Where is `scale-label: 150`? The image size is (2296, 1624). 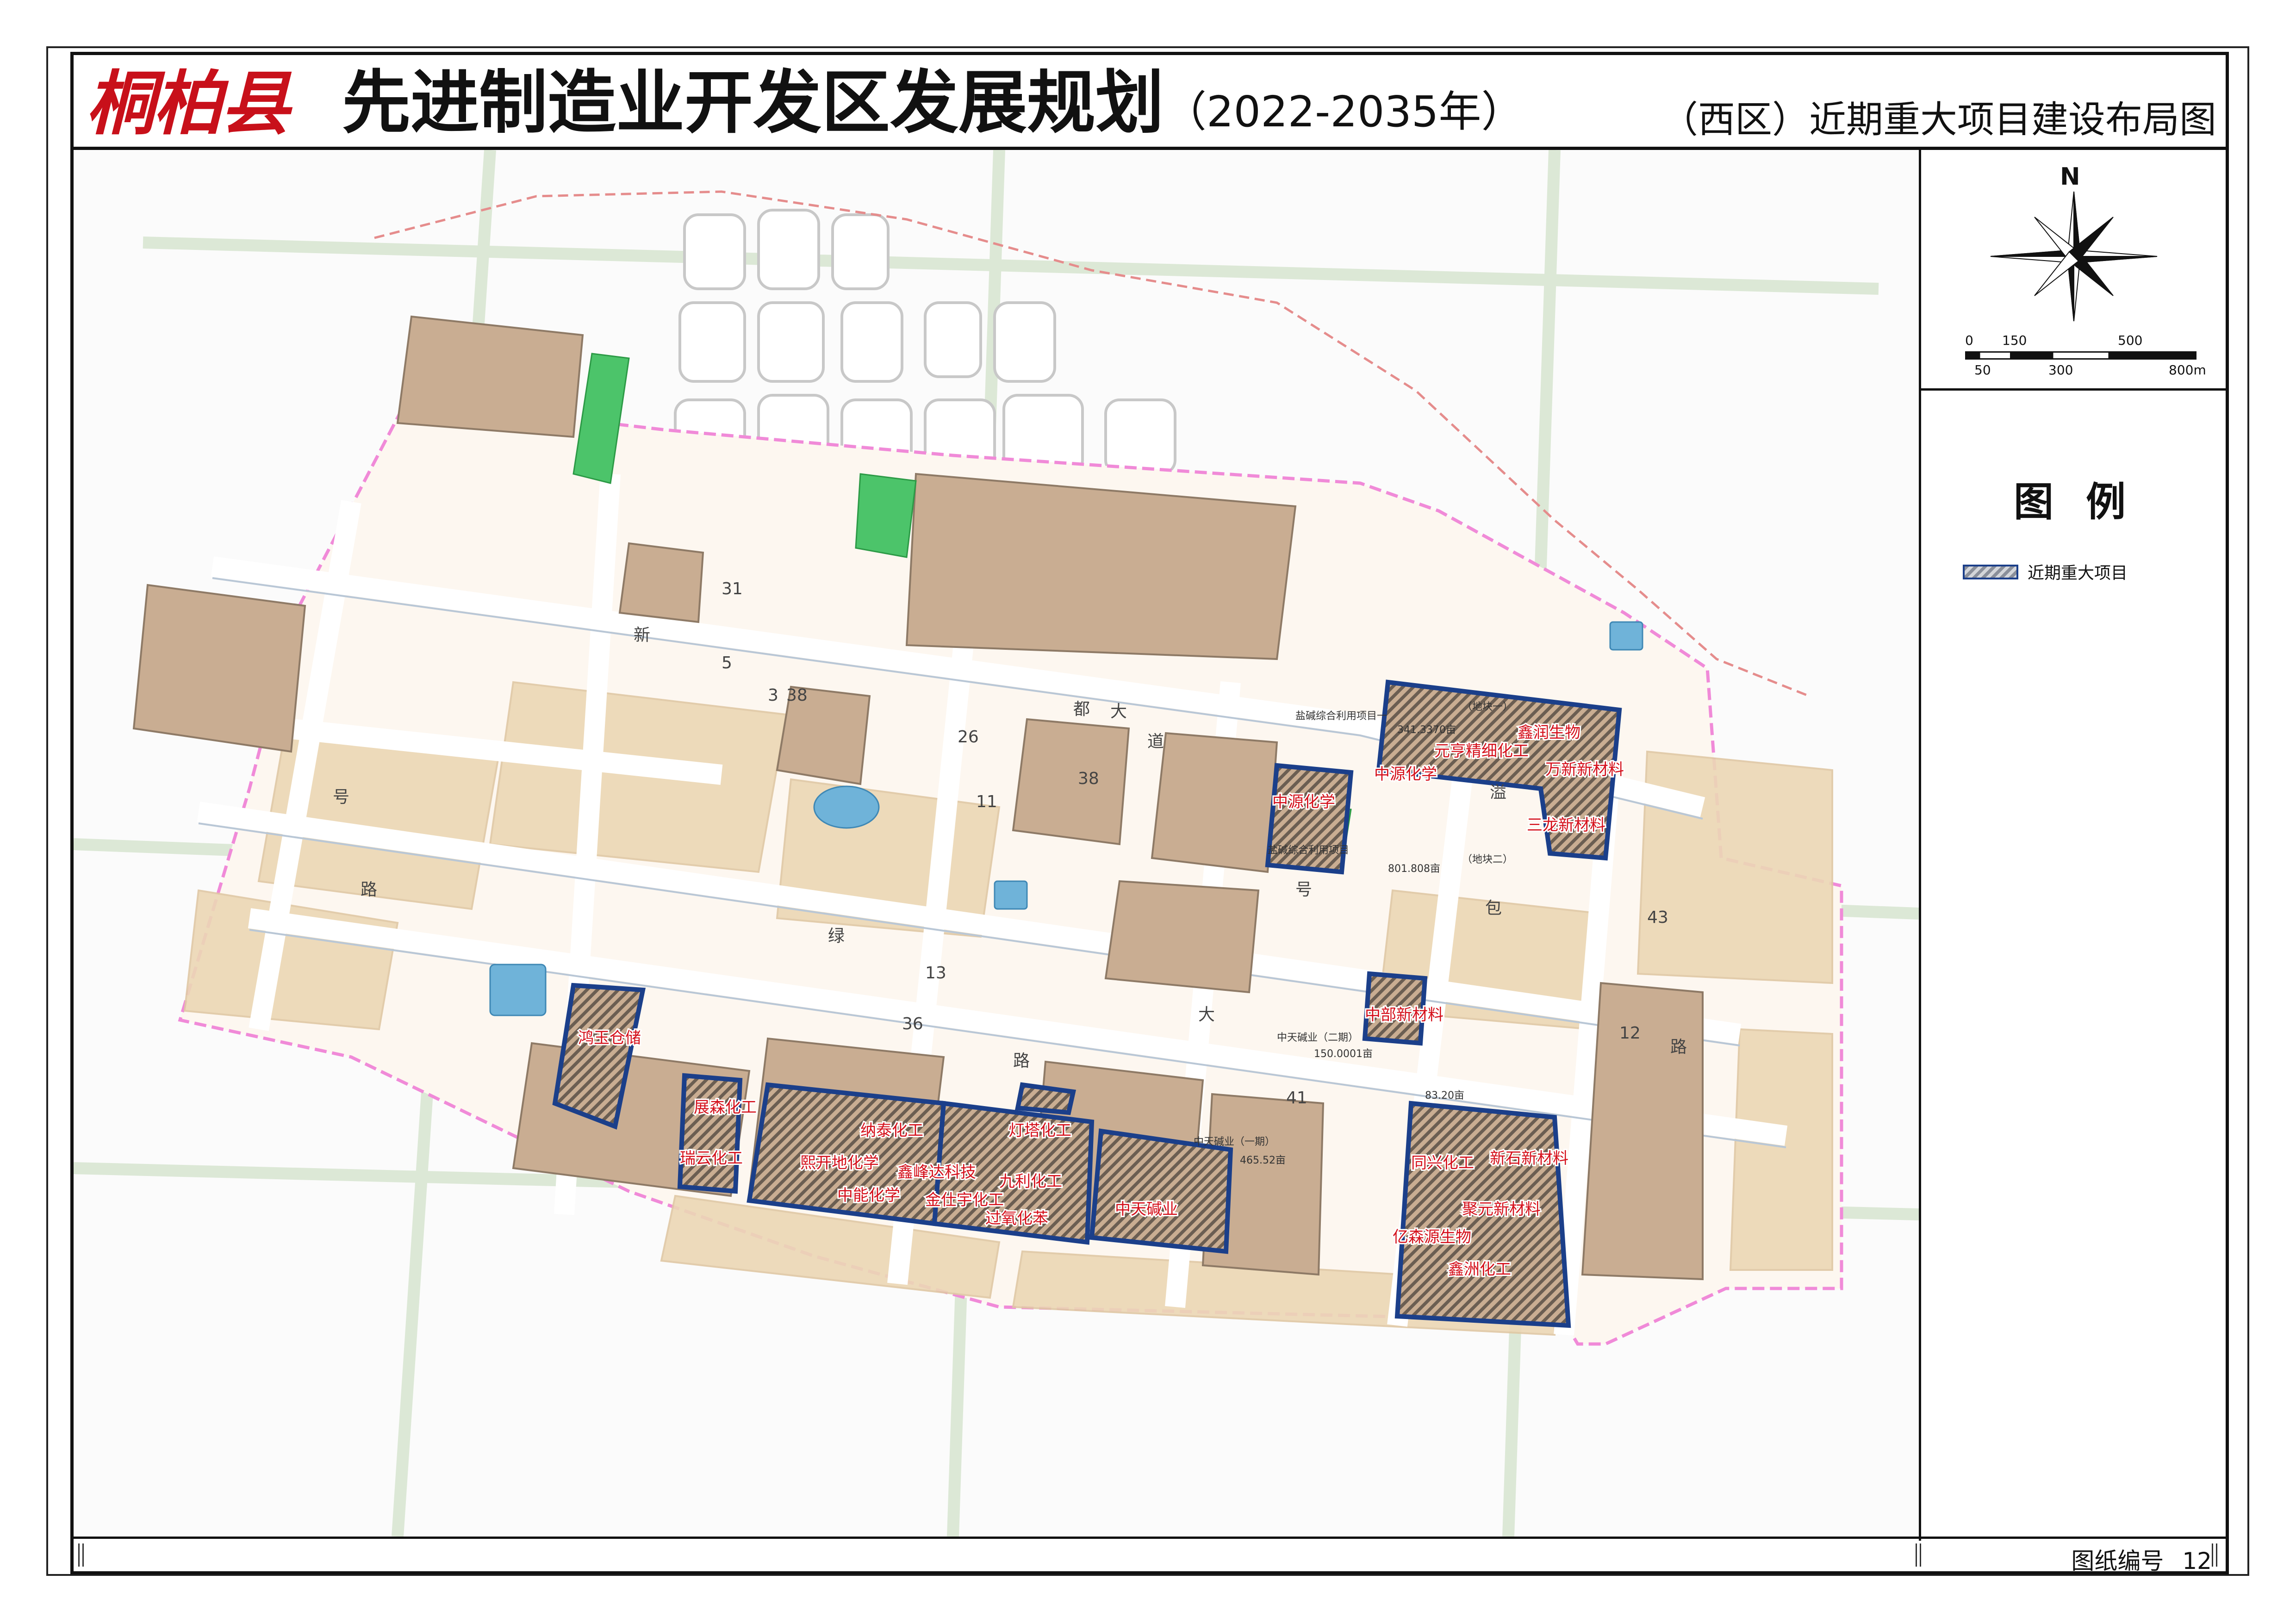
scale-label: 150 is located at coordinates (2014, 340).